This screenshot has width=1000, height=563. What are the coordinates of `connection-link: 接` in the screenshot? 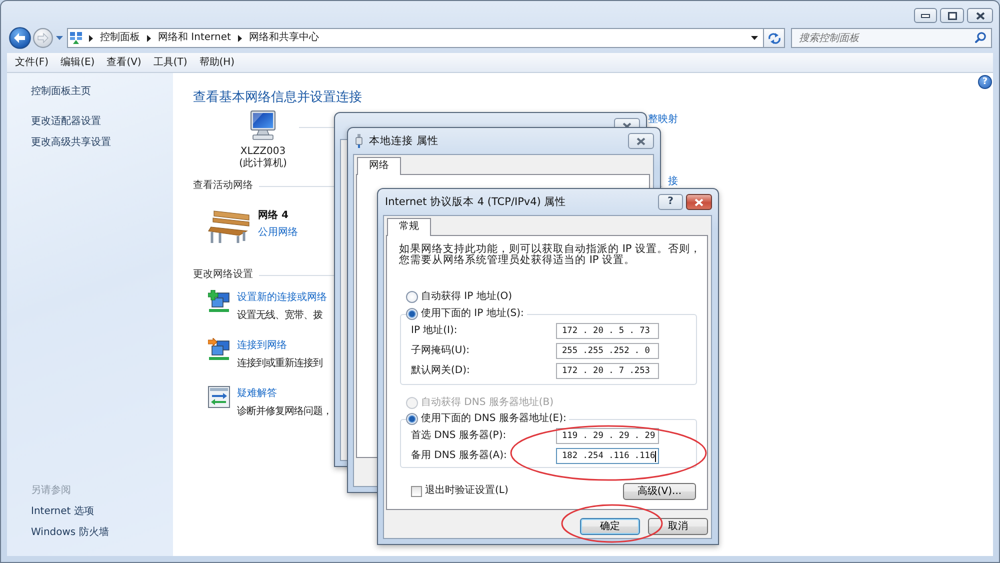 It's located at (673, 182).